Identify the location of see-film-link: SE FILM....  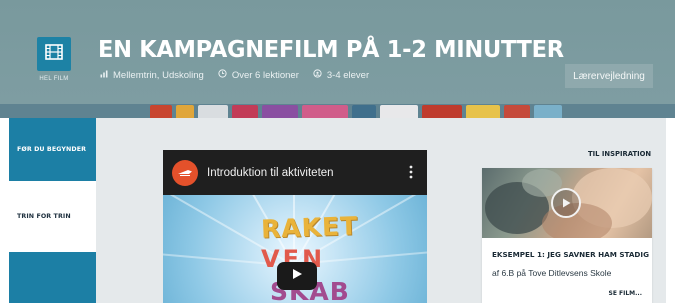
(625, 293).